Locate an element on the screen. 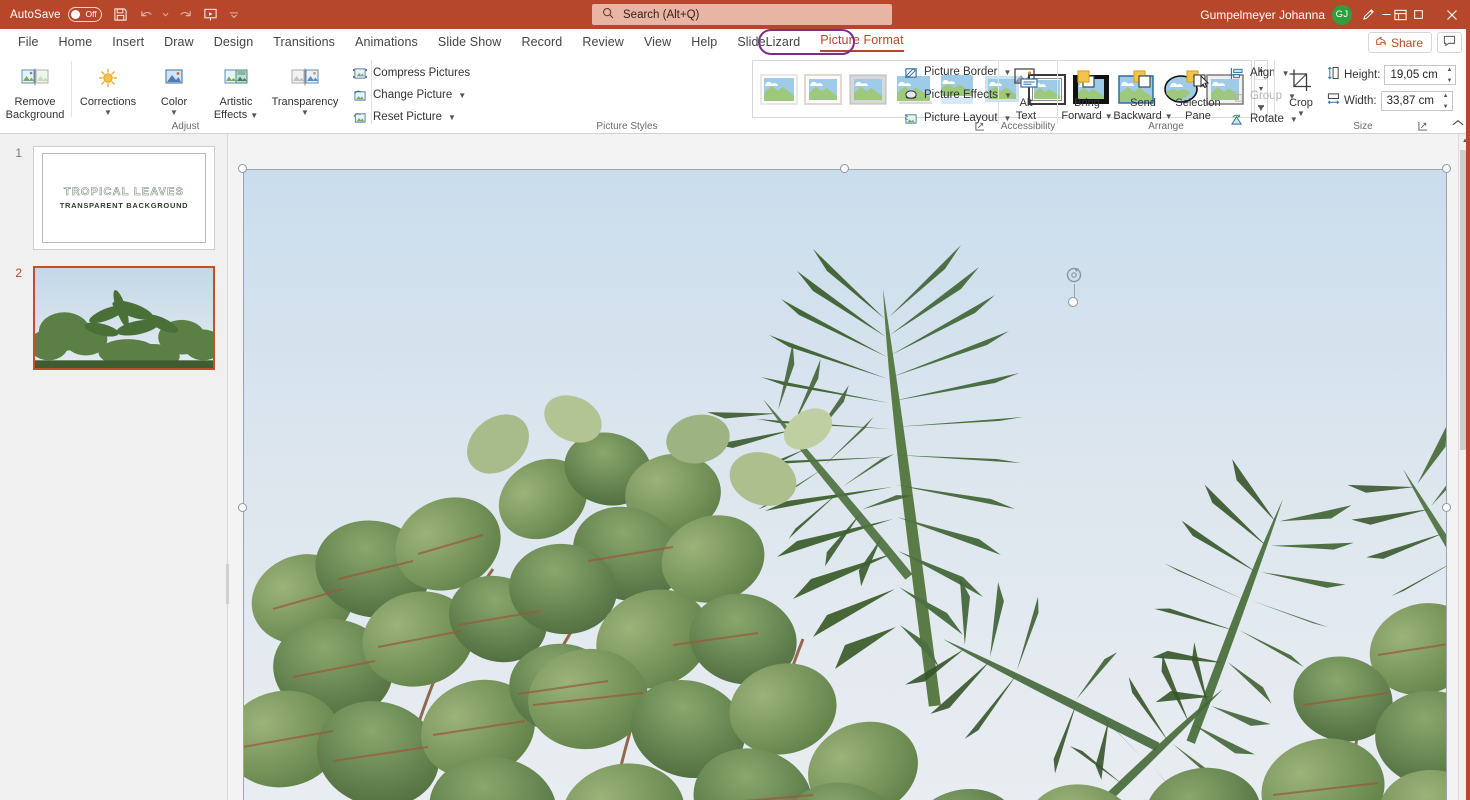 The height and width of the screenshot is (800, 1470). bring-forward-button: Bring Forward ▼ is located at coordinates (1087, 91).